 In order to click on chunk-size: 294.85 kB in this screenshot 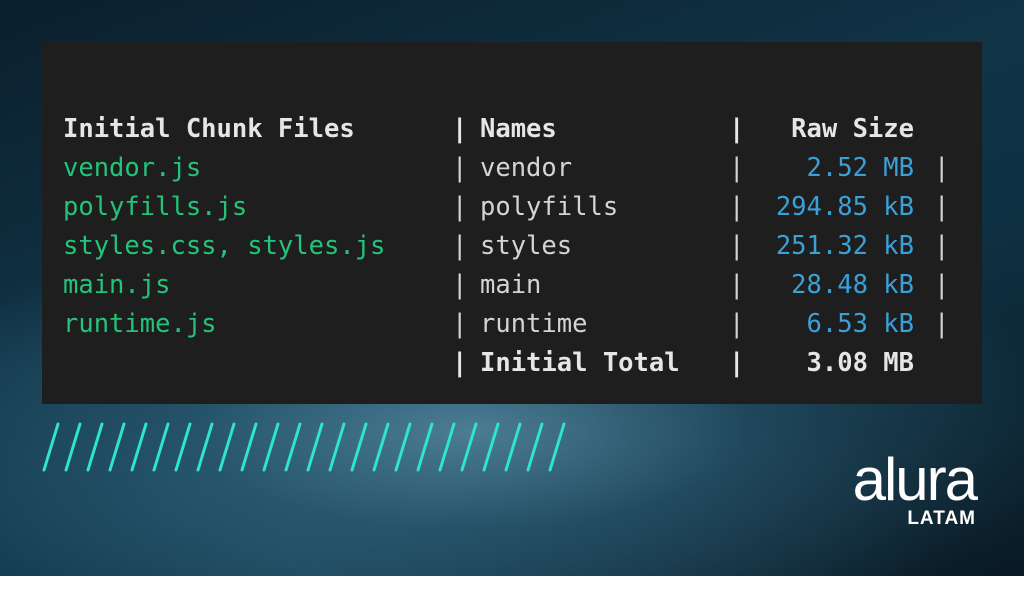, I will do `click(844, 207)`.